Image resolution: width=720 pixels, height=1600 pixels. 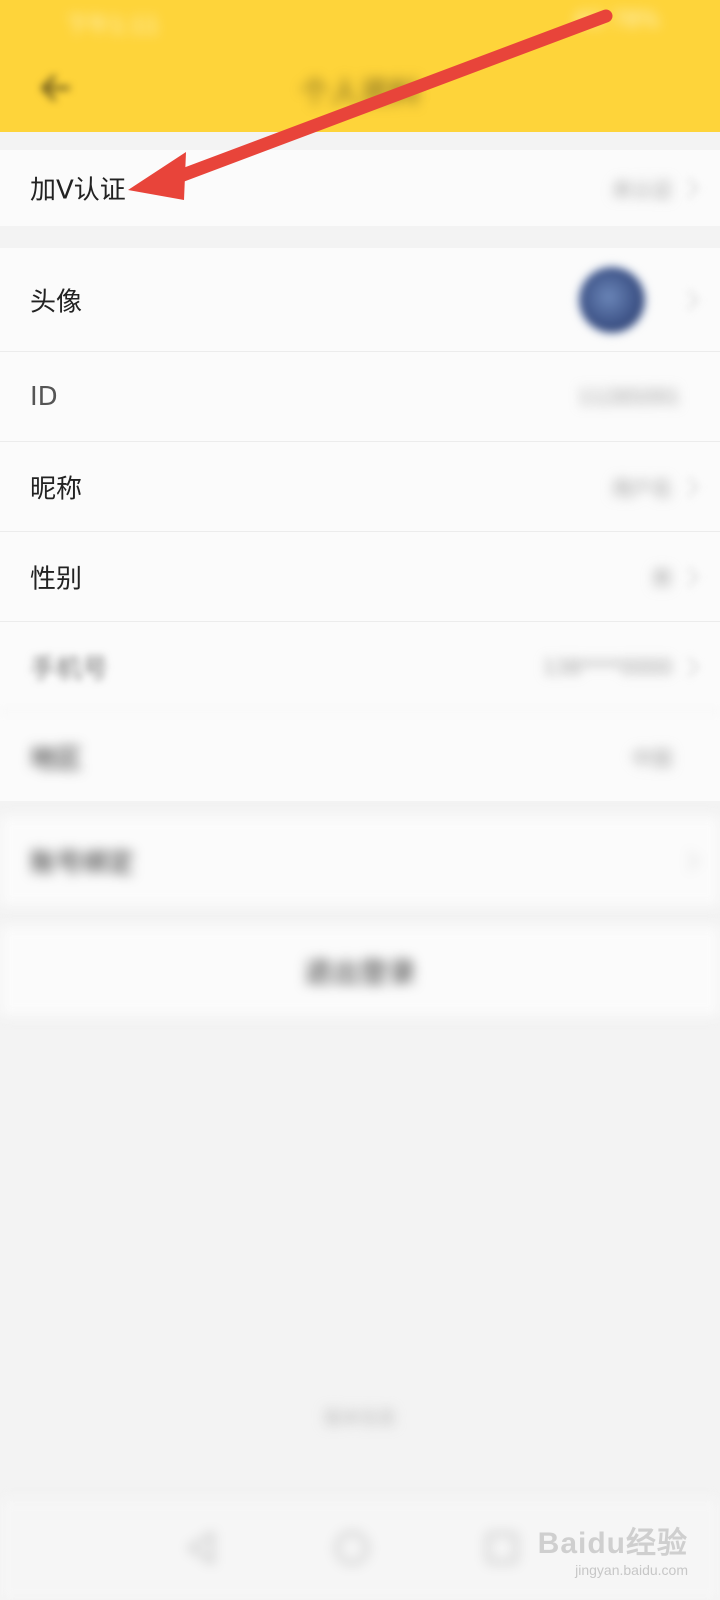 What do you see at coordinates (44, 396) in the screenshot?
I see `id-label: ID` at bounding box center [44, 396].